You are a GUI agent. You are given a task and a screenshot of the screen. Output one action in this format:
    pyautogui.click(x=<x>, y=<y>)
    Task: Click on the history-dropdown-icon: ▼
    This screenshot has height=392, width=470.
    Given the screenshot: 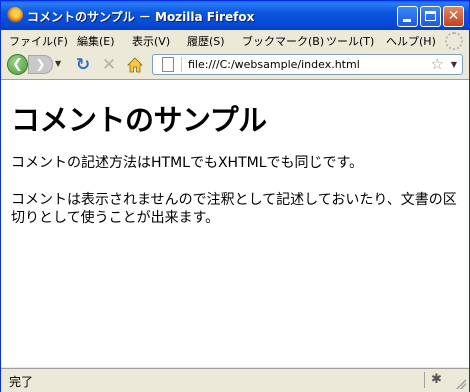 What is the action you would take?
    pyautogui.click(x=58, y=63)
    